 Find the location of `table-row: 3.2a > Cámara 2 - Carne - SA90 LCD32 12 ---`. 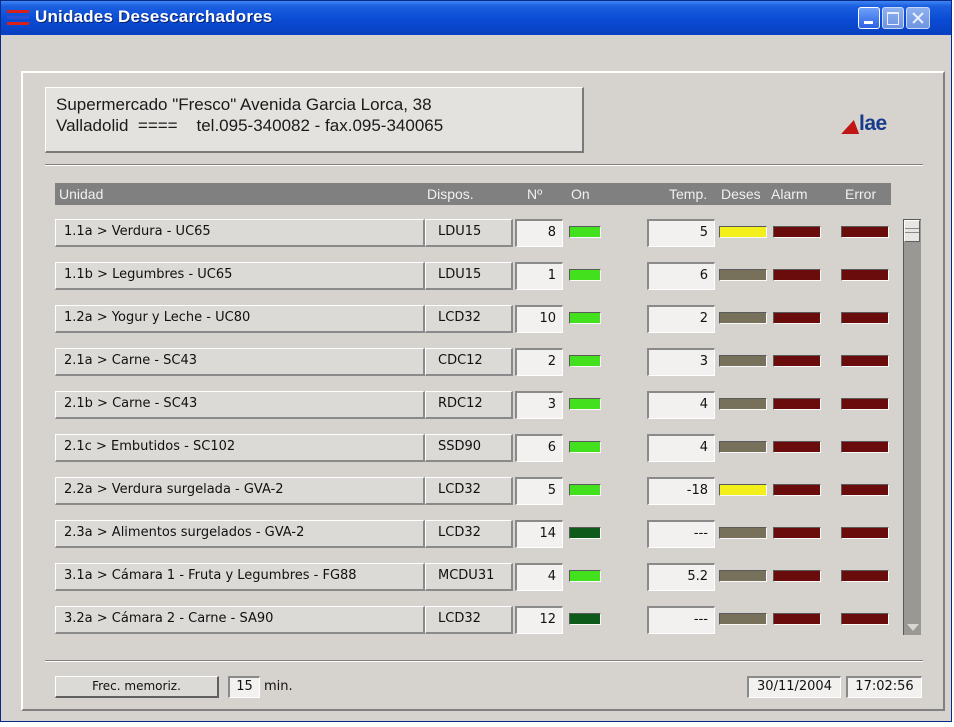

table-row: 3.2a > Cámara 2 - Carne - SA90 LCD32 12 --- is located at coordinates (473, 620).